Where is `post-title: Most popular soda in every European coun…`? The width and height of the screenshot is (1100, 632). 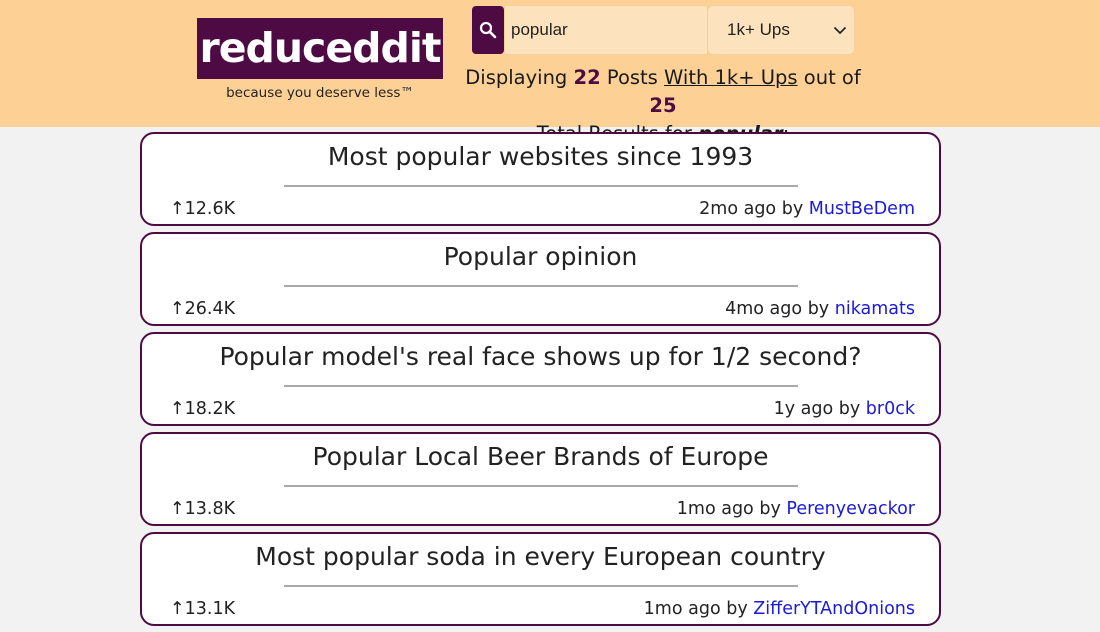
post-title: Most popular soda in every European coun… is located at coordinates (540, 556).